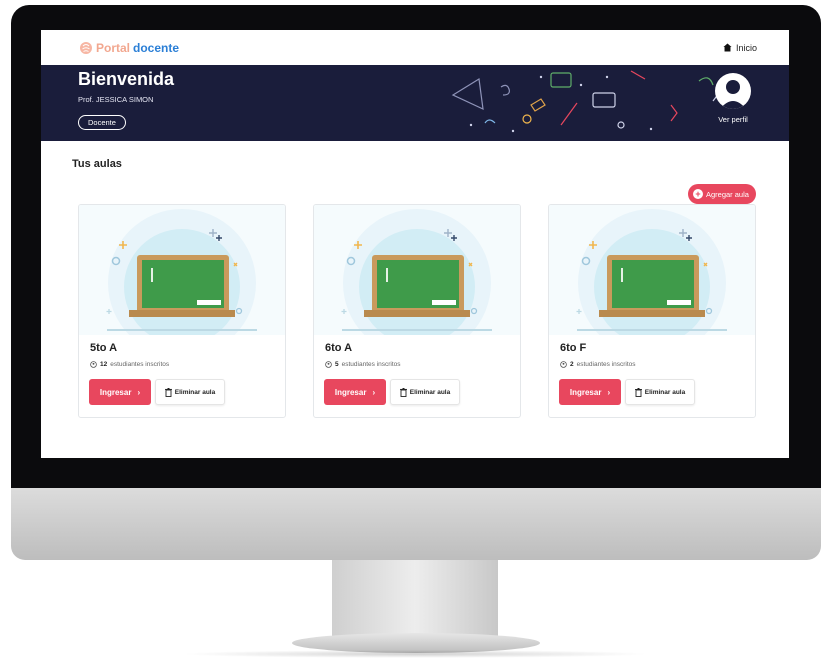 This screenshot has width=830, height=661. What do you see at coordinates (104, 364) in the screenshot?
I see `student-count-number: 12` at bounding box center [104, 364].